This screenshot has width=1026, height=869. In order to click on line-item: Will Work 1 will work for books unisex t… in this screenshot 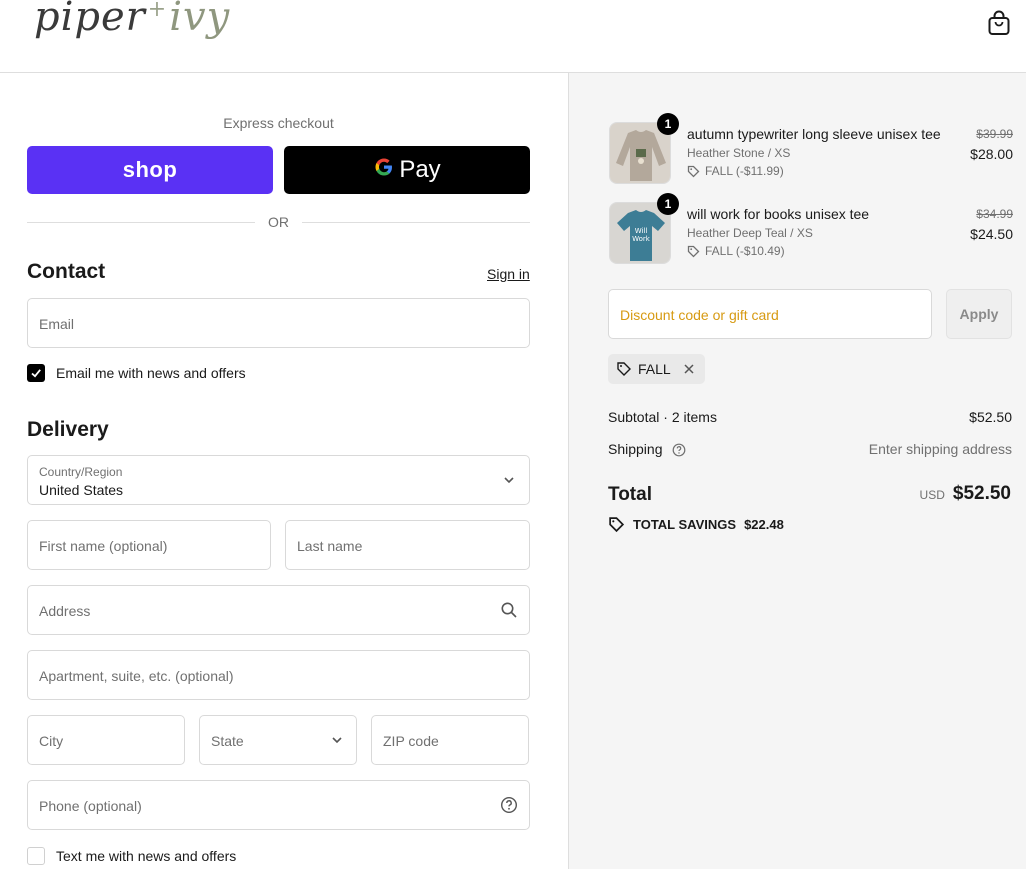, I will do `click(811, 228)`.